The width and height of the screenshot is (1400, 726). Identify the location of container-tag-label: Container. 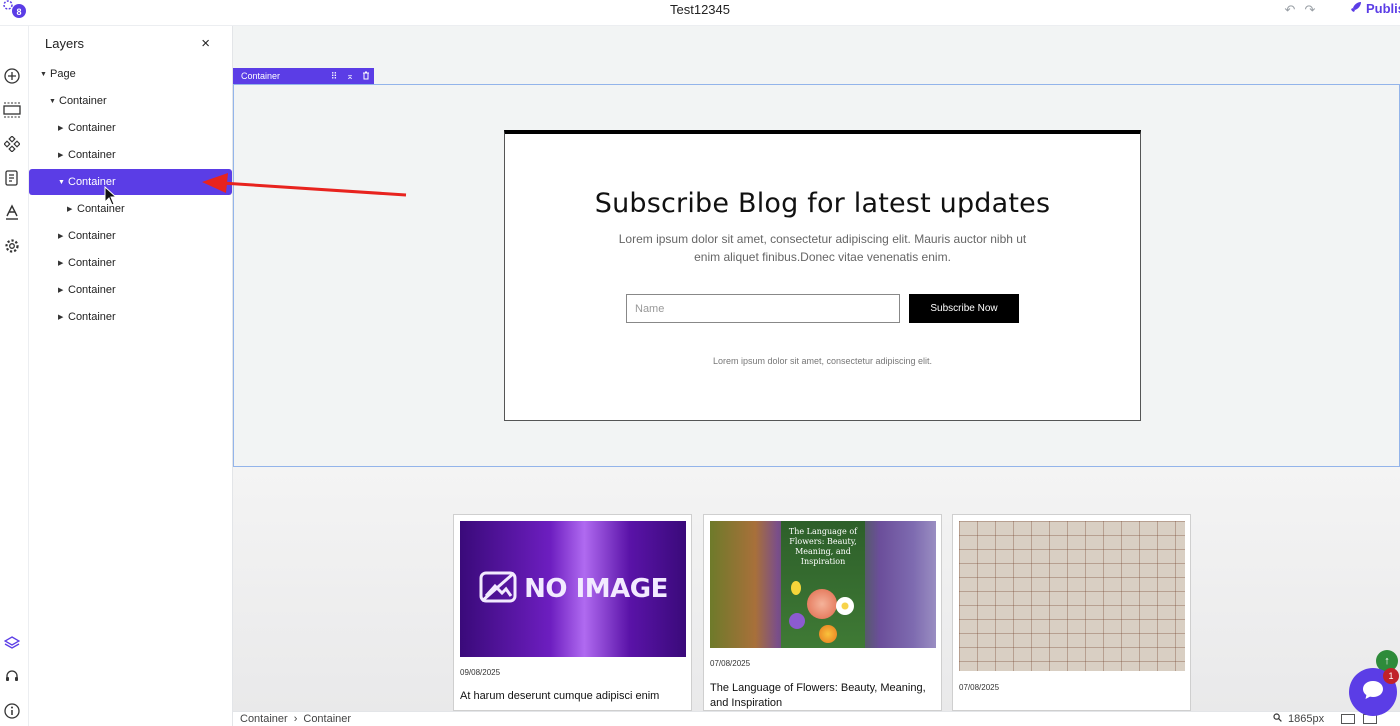
(261, 76).